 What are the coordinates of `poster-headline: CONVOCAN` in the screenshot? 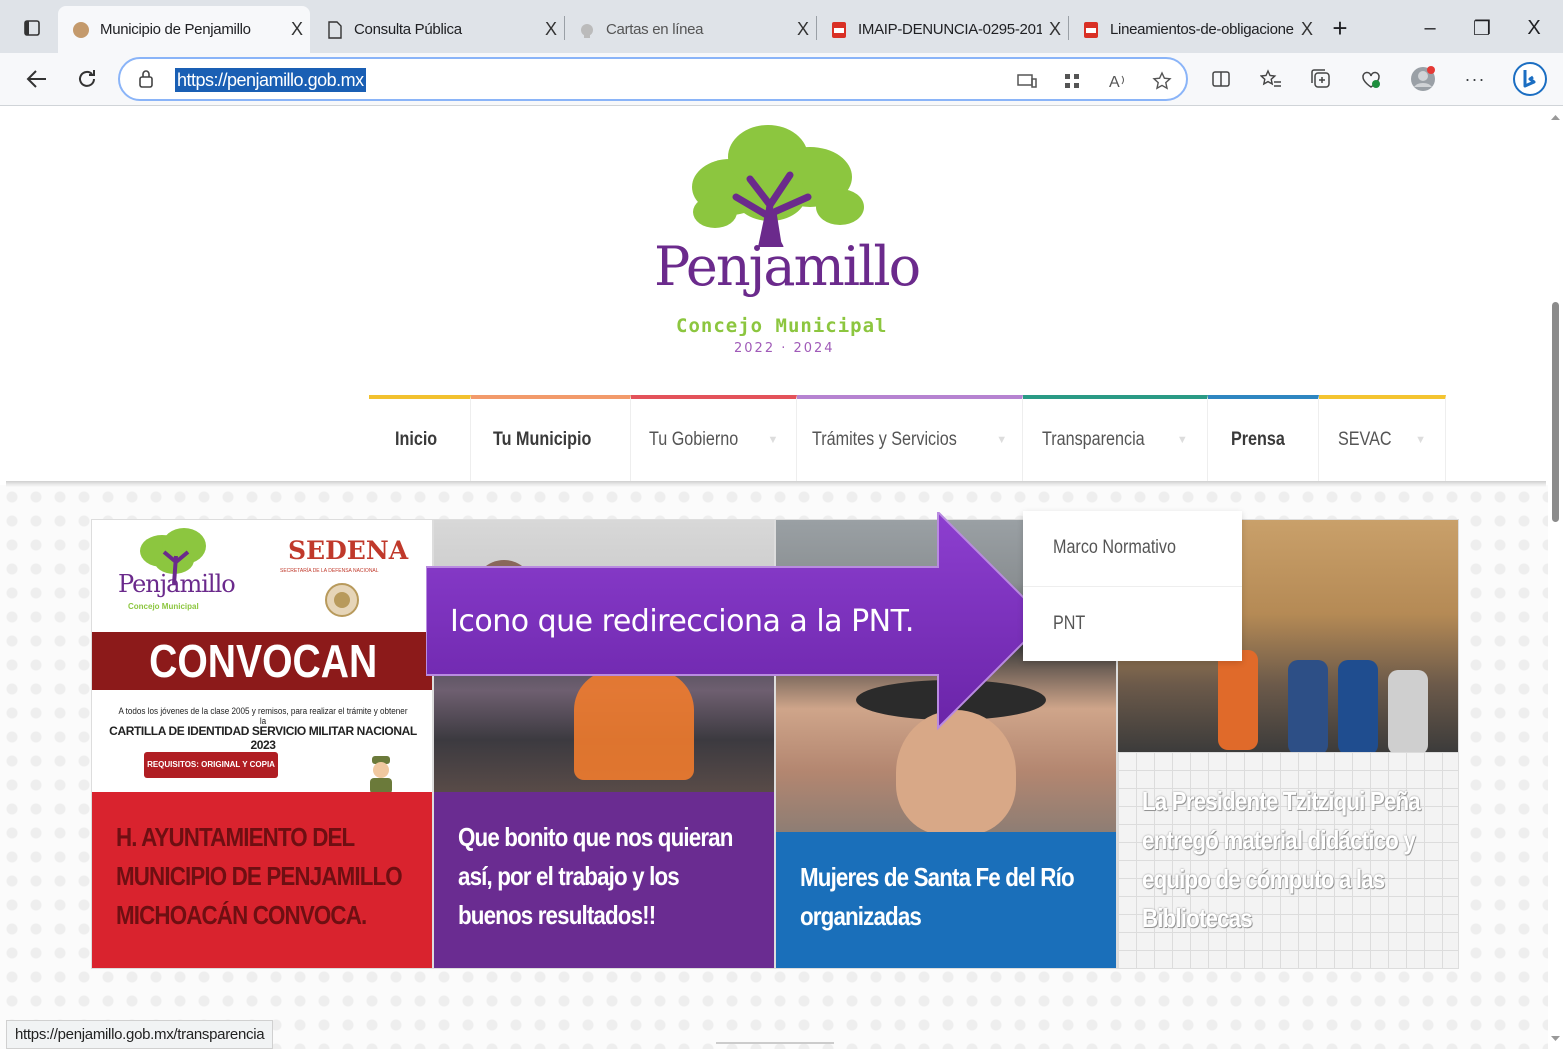 It's located at (263, 661).